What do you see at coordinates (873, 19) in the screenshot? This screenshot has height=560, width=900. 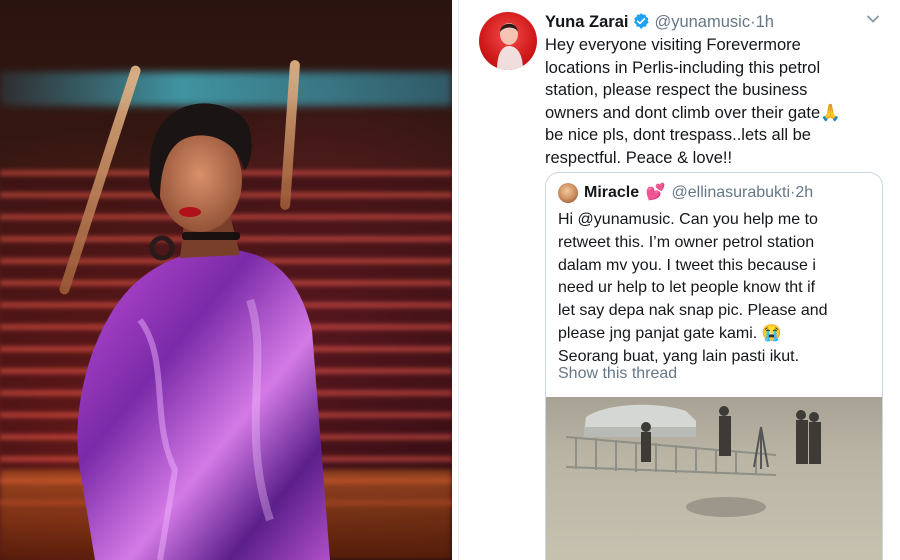 I see `chevron-down-icon` at bounding box center [873, 19].